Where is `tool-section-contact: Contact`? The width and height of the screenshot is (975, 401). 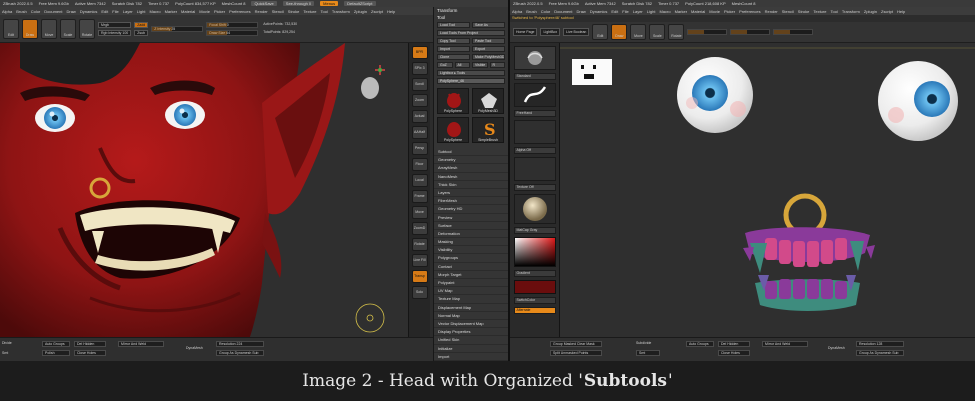 tool-section-contact: Contact is located at coordinates (471, 267).